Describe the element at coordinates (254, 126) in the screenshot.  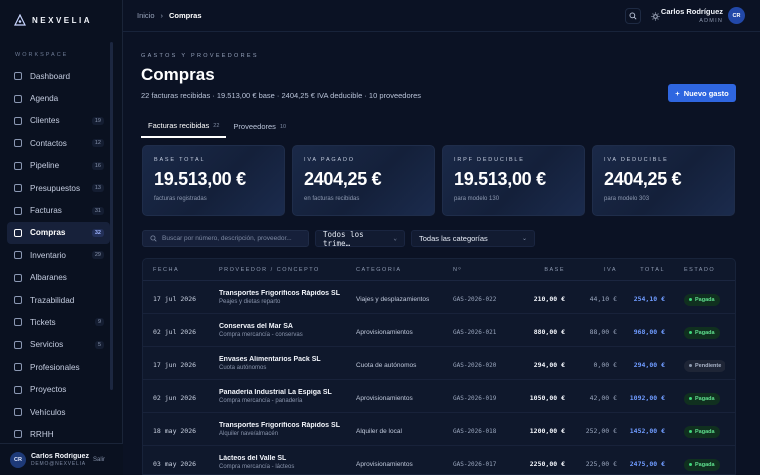
I see `tab-label: Proveedores` at that location.